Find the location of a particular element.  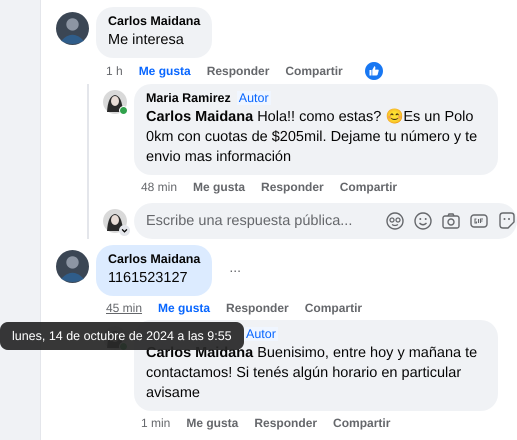

timestamp-link: 45 min is located at coordinates (124, 308).